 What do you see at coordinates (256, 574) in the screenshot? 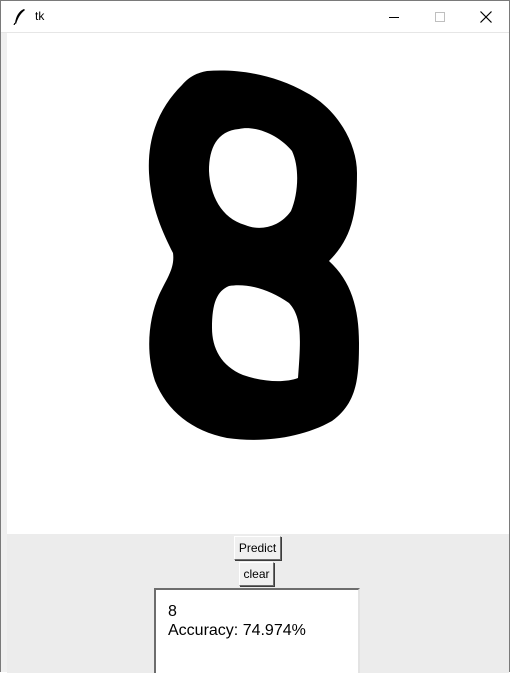
I see `clear-button: clear` at bounding box center [256, 574].